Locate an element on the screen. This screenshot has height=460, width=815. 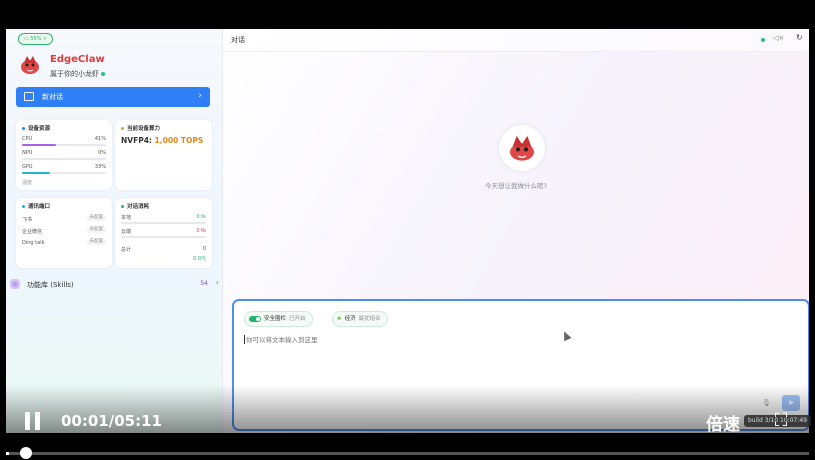
brand-name: EdgeClaw is located at coordinates (77, 59).